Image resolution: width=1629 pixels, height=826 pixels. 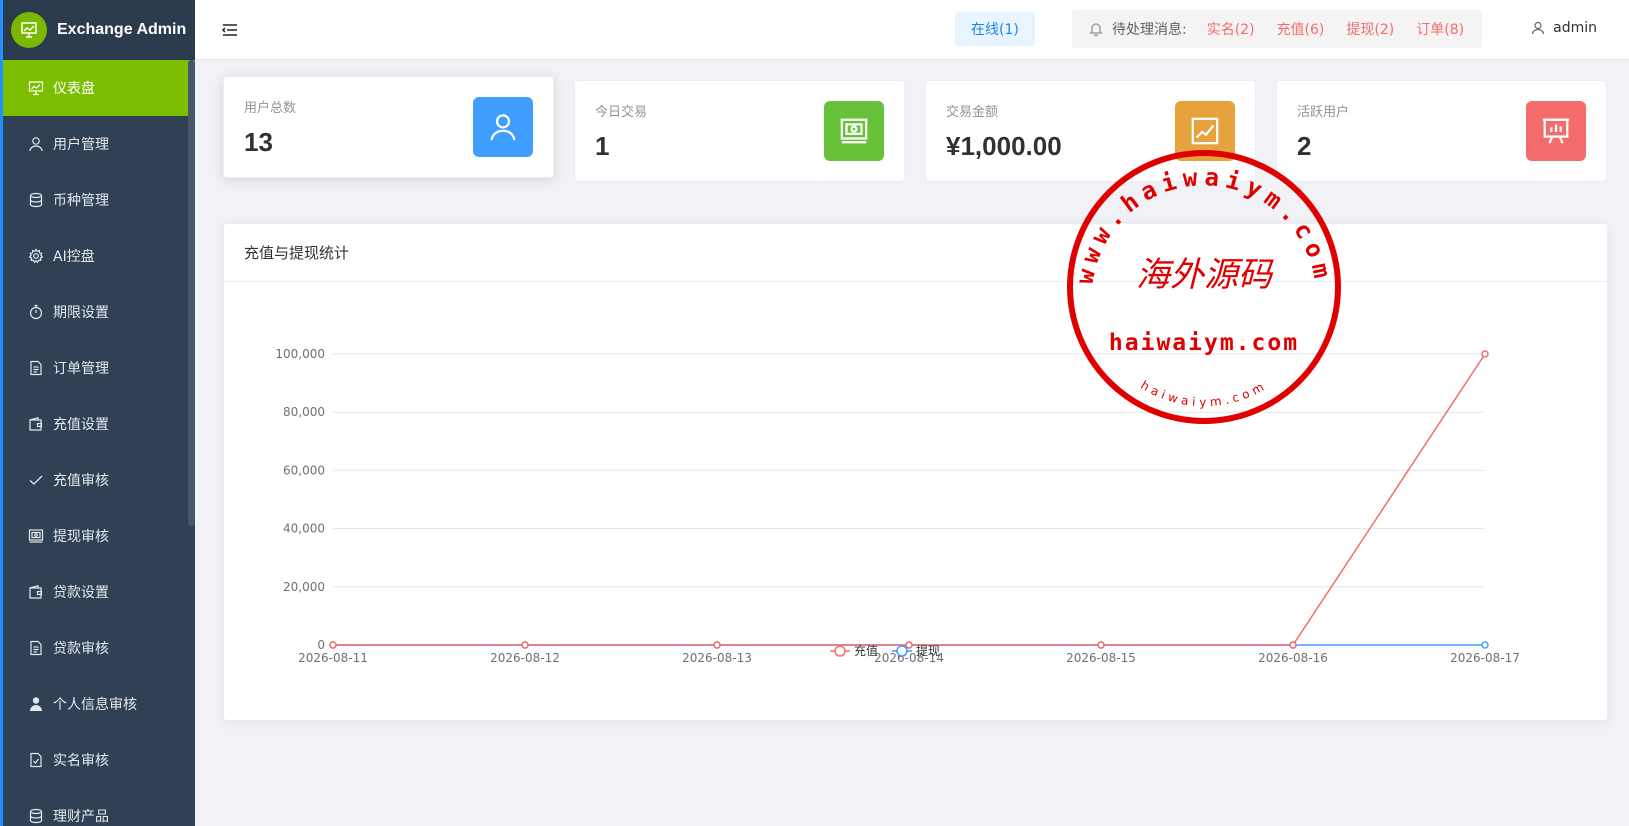 What do you see at coordinates (866, 650) in the screenshot?
I see `legend-label: 充值` at bounding box center [866, 650].